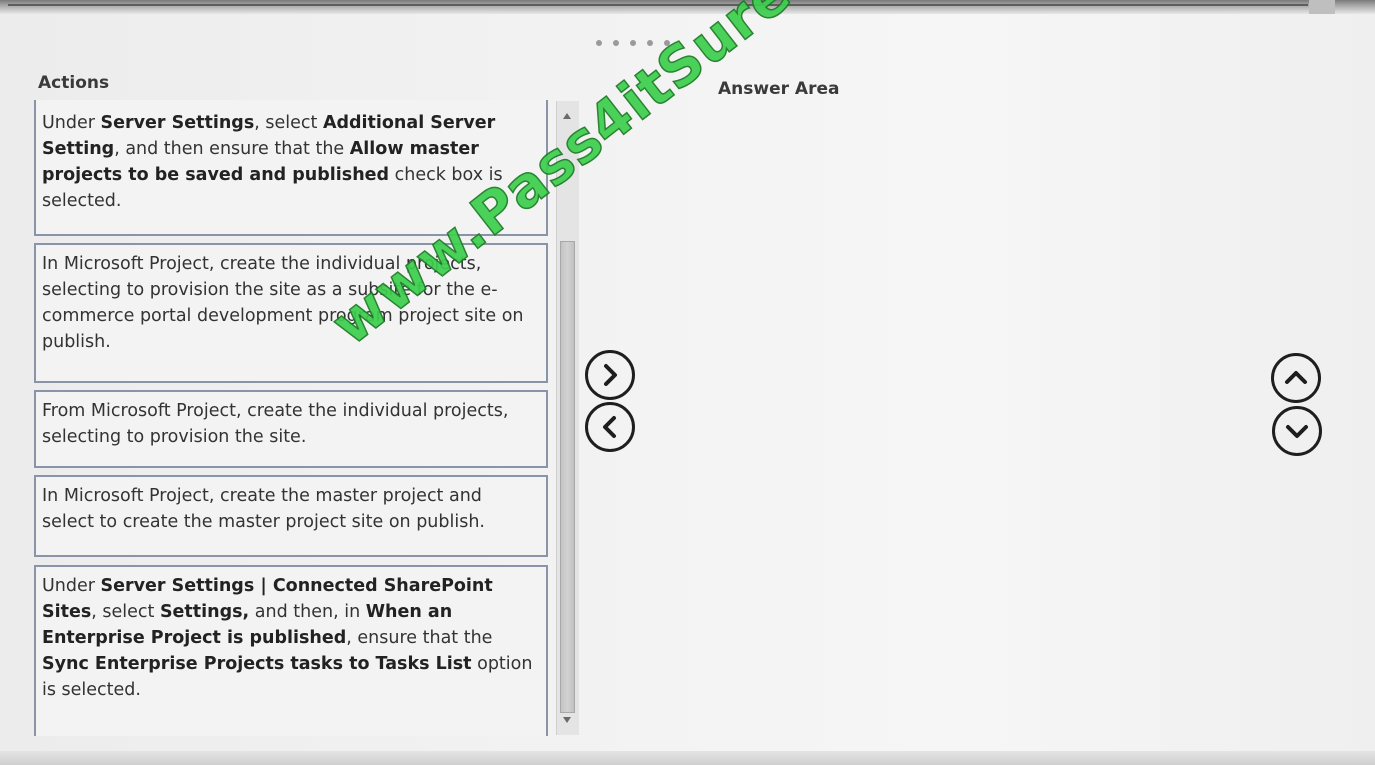 This screenshot has height=765, width=1375. I want to click on move-left-button, so click(610, 427).